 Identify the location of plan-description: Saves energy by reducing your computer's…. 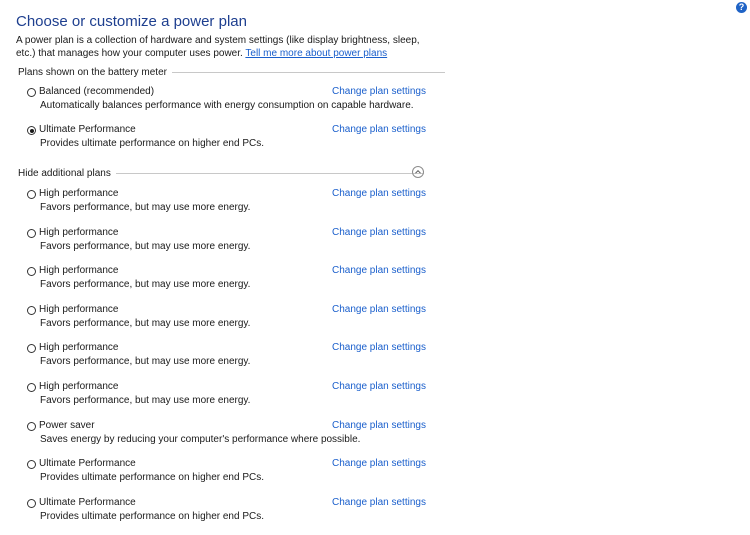
(200, 439).